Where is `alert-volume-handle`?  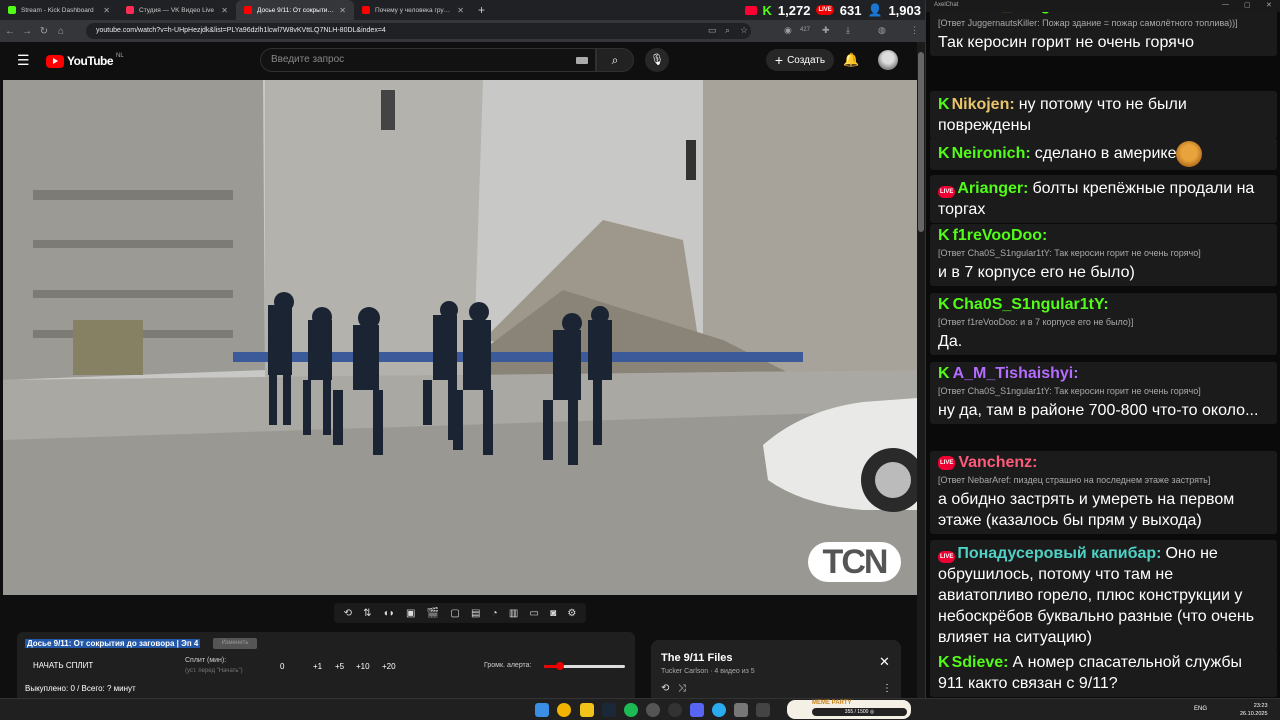 alert-volume-handle is located at coordinates (560, 666).